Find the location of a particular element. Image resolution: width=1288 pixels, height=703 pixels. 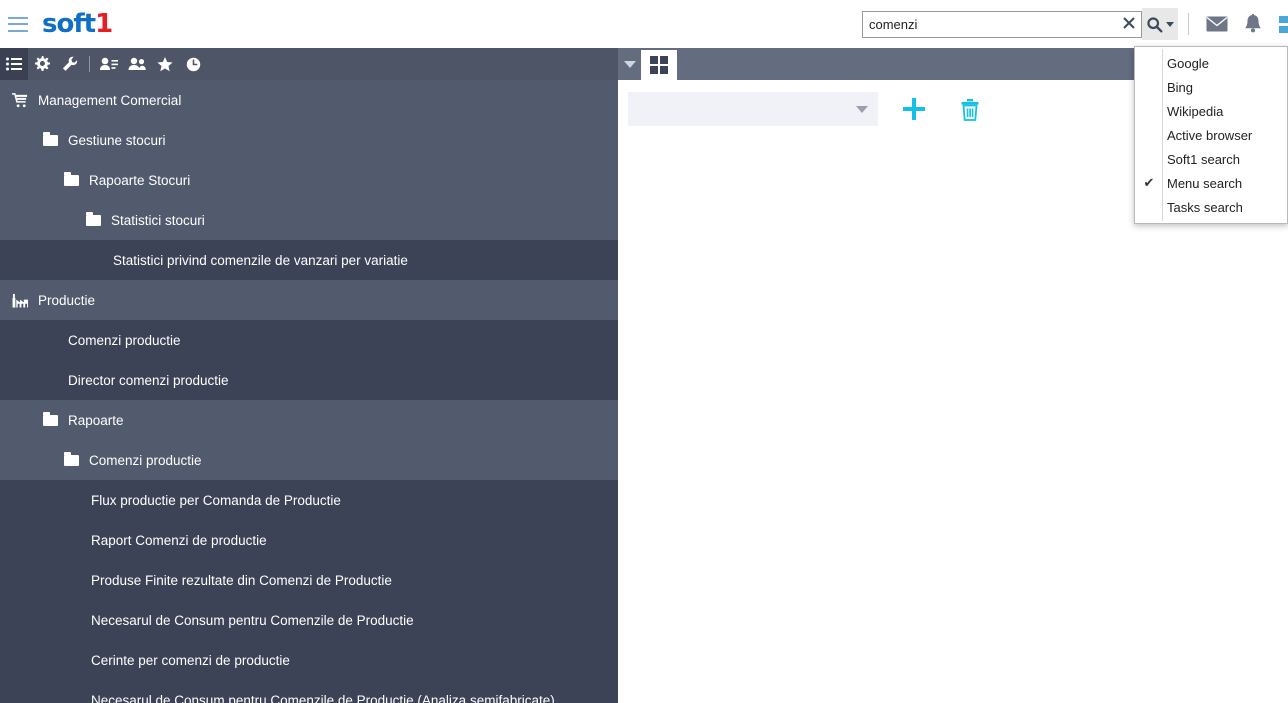

tab-dashboard is located at coordinates (659, 65).